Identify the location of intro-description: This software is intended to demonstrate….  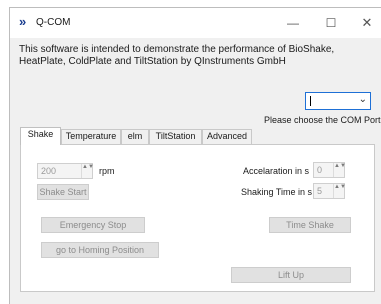
(177, 55).